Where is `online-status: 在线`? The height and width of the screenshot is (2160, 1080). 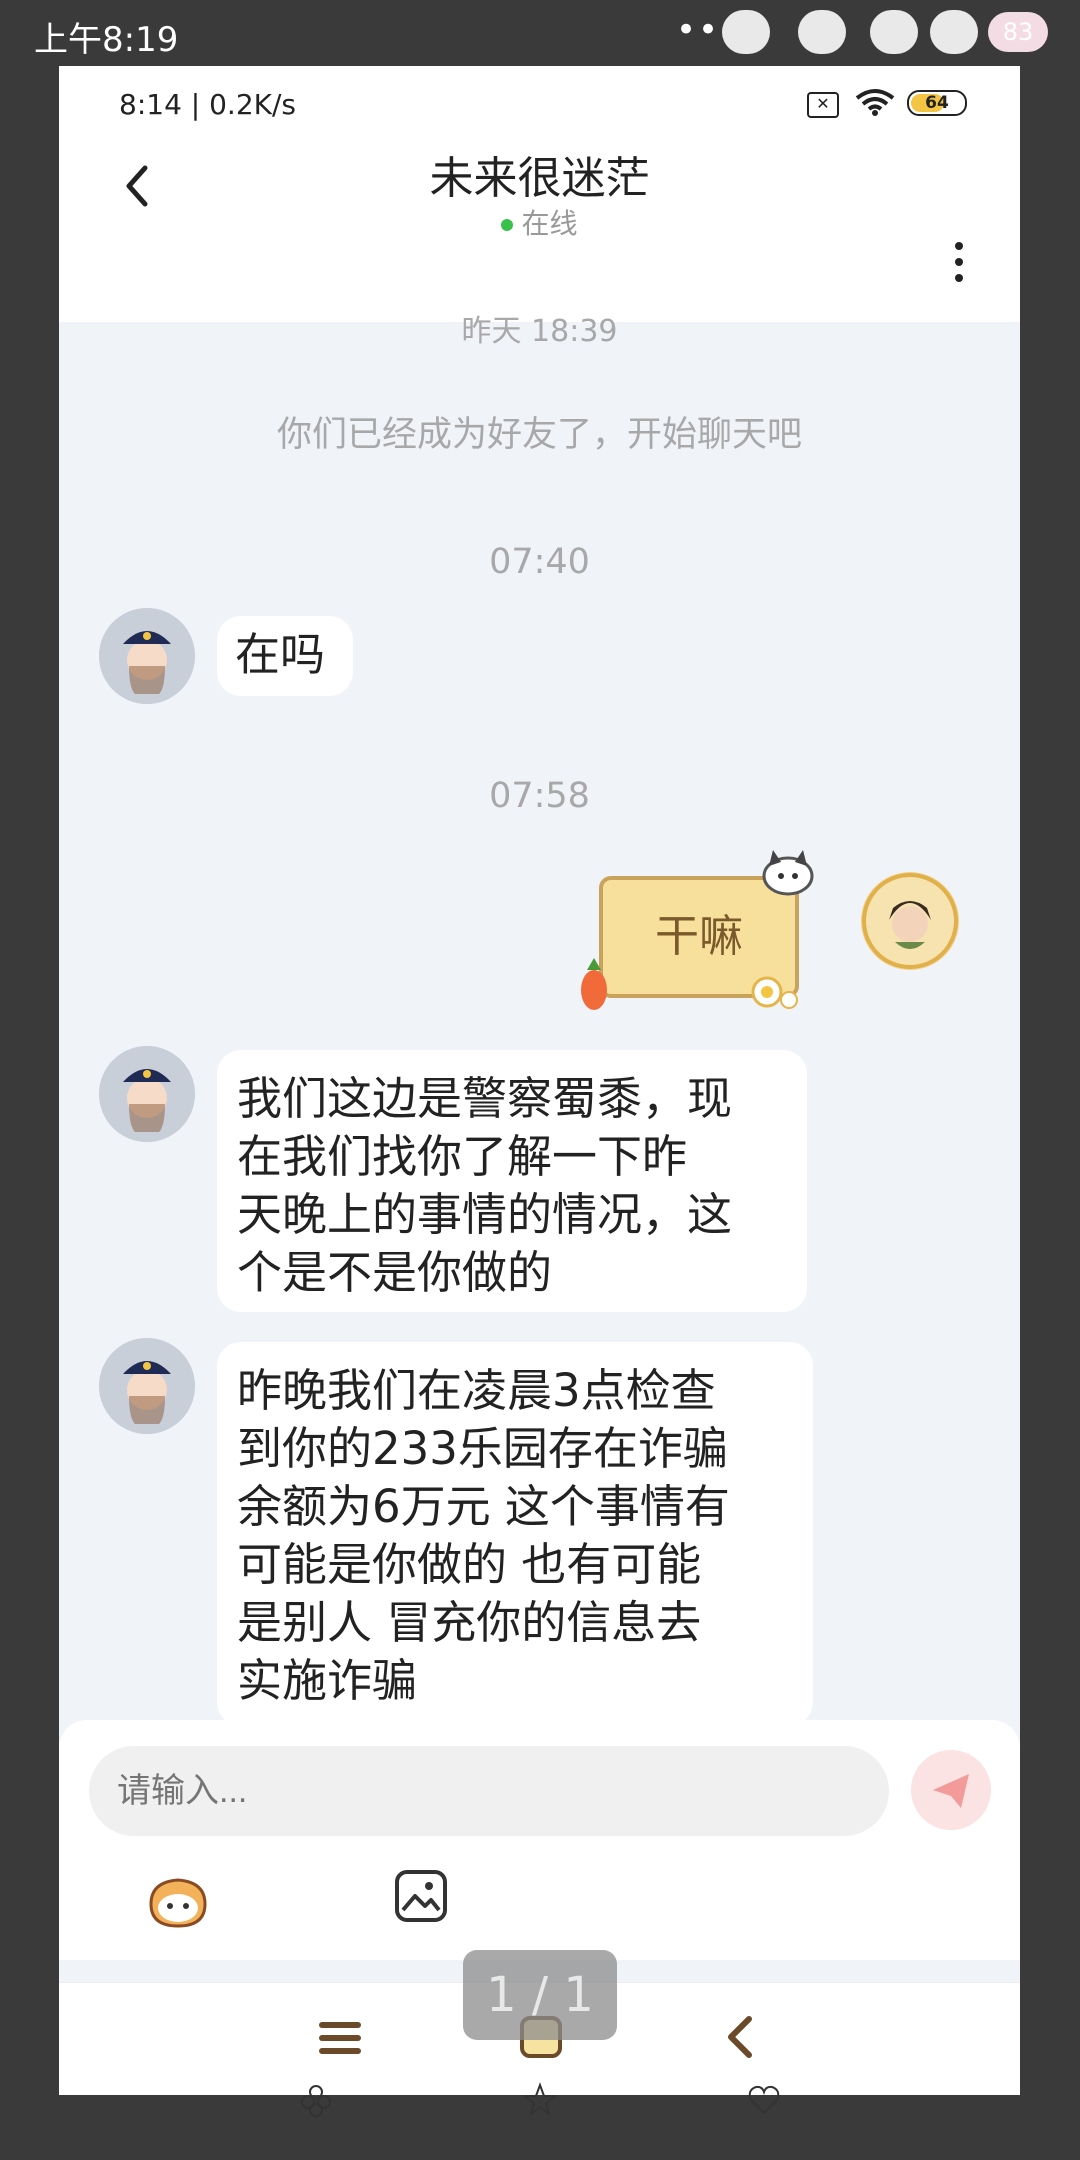
online-status: 在线 is located at coordinates (539, 222).